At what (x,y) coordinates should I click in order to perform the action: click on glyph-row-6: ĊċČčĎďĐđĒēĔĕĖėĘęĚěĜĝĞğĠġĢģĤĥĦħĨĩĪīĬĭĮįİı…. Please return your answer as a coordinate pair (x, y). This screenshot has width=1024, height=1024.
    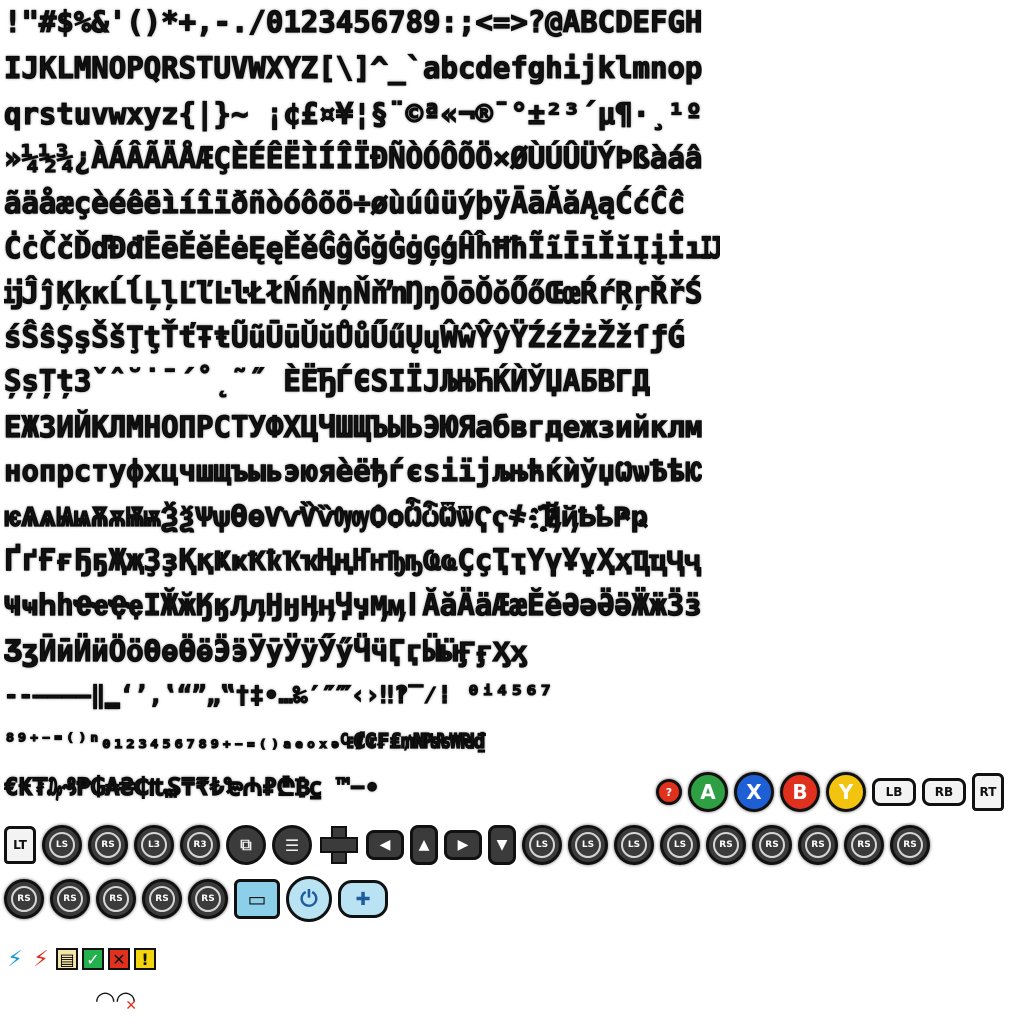
    Looking at the image, I should click on (362, 247).